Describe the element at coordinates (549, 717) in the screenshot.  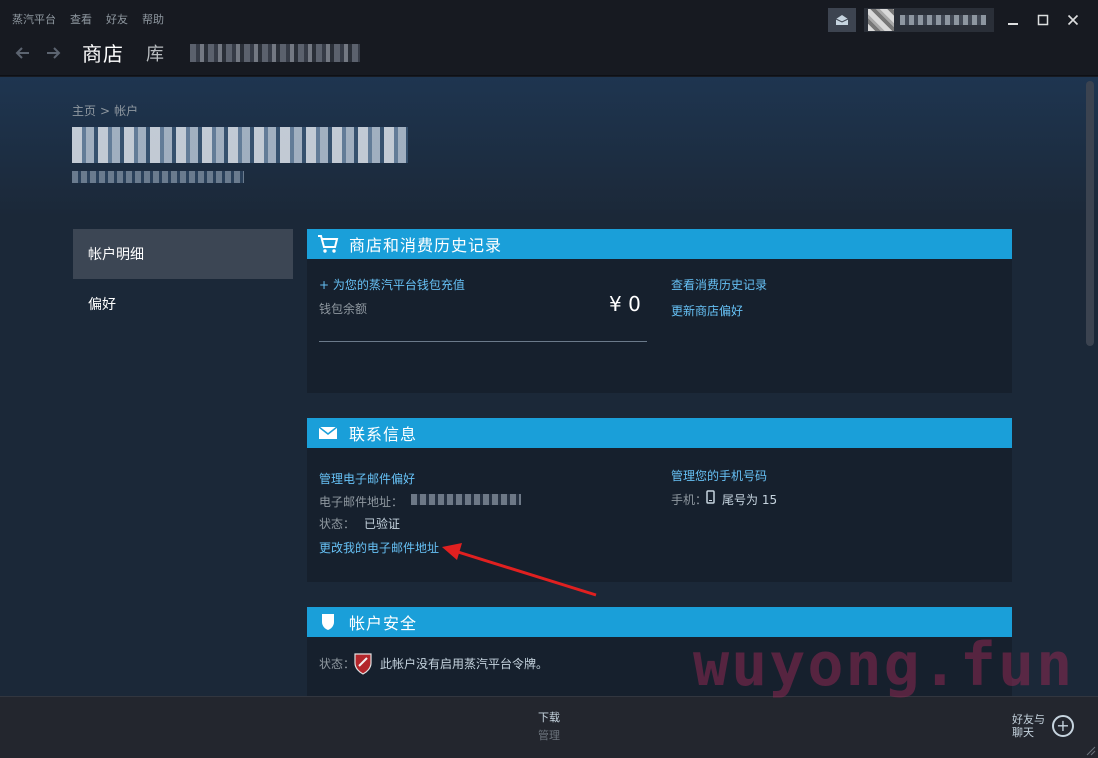
I see `downloads-label: 下载` at that location.